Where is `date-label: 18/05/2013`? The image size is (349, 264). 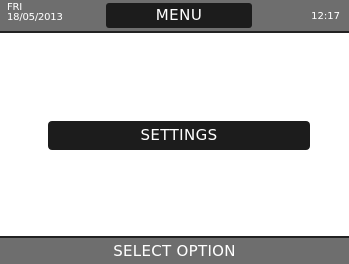
date-label: 18/05/2013 is located at coordinates (35, 17).